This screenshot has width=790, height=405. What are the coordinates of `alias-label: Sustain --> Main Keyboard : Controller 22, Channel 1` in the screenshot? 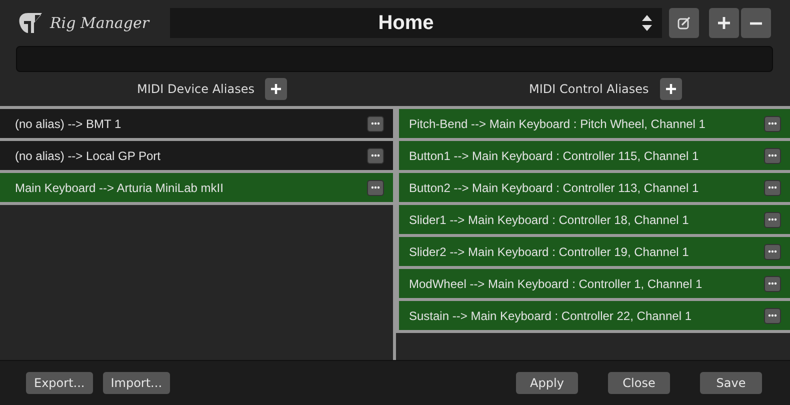 It's located at (550, 315).